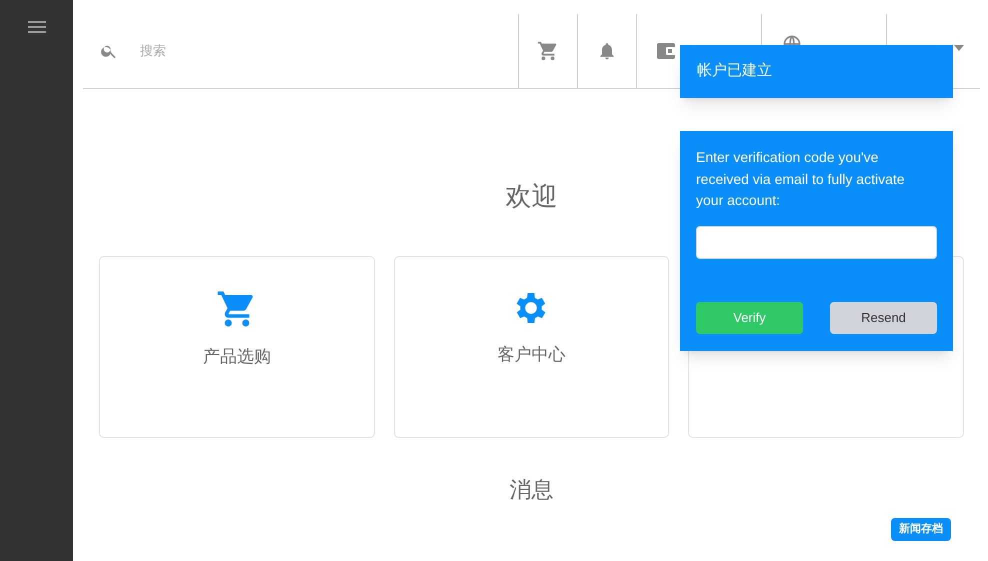 This screenshot has width=988, height=561. Describe the element at coordinates (532, 196) in the screenshot. I see `page-heading: 欢迎` at that location.